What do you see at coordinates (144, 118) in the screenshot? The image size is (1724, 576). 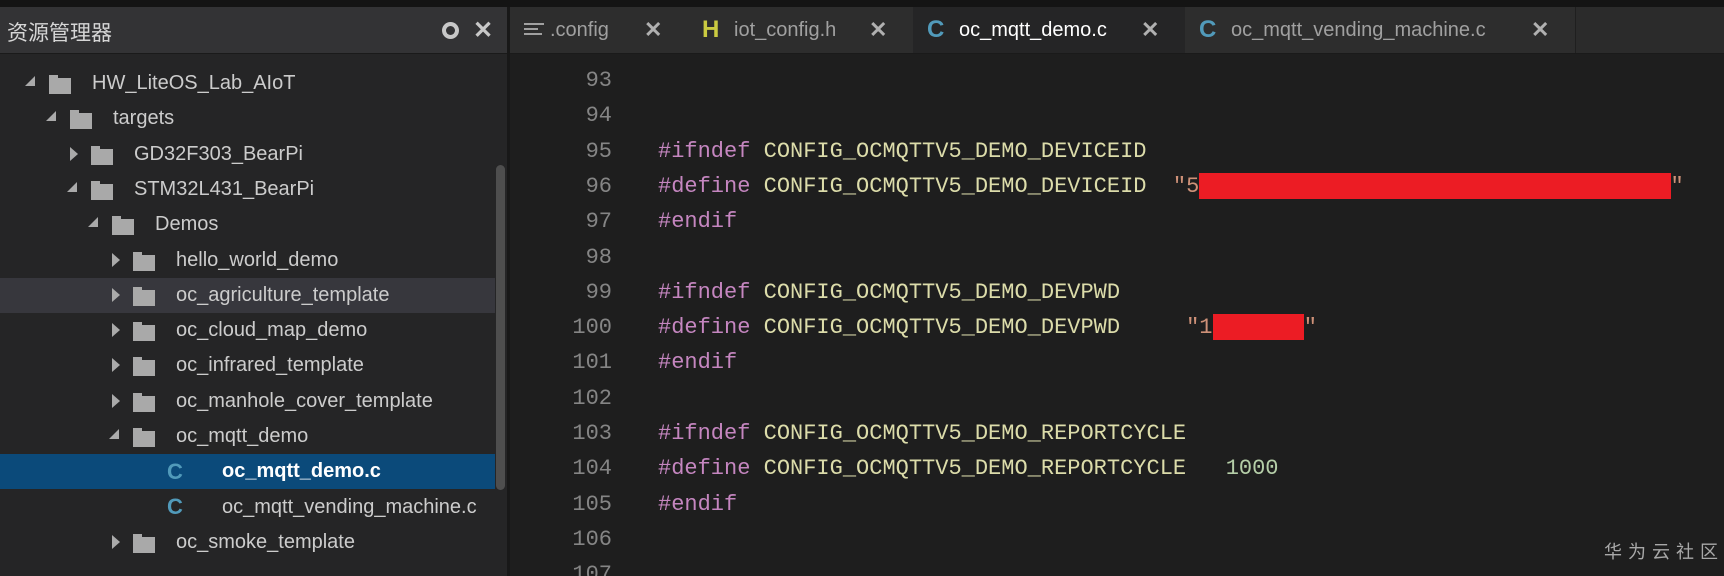 I see `tree-item-label: targets` at bounding box center [144, 118].